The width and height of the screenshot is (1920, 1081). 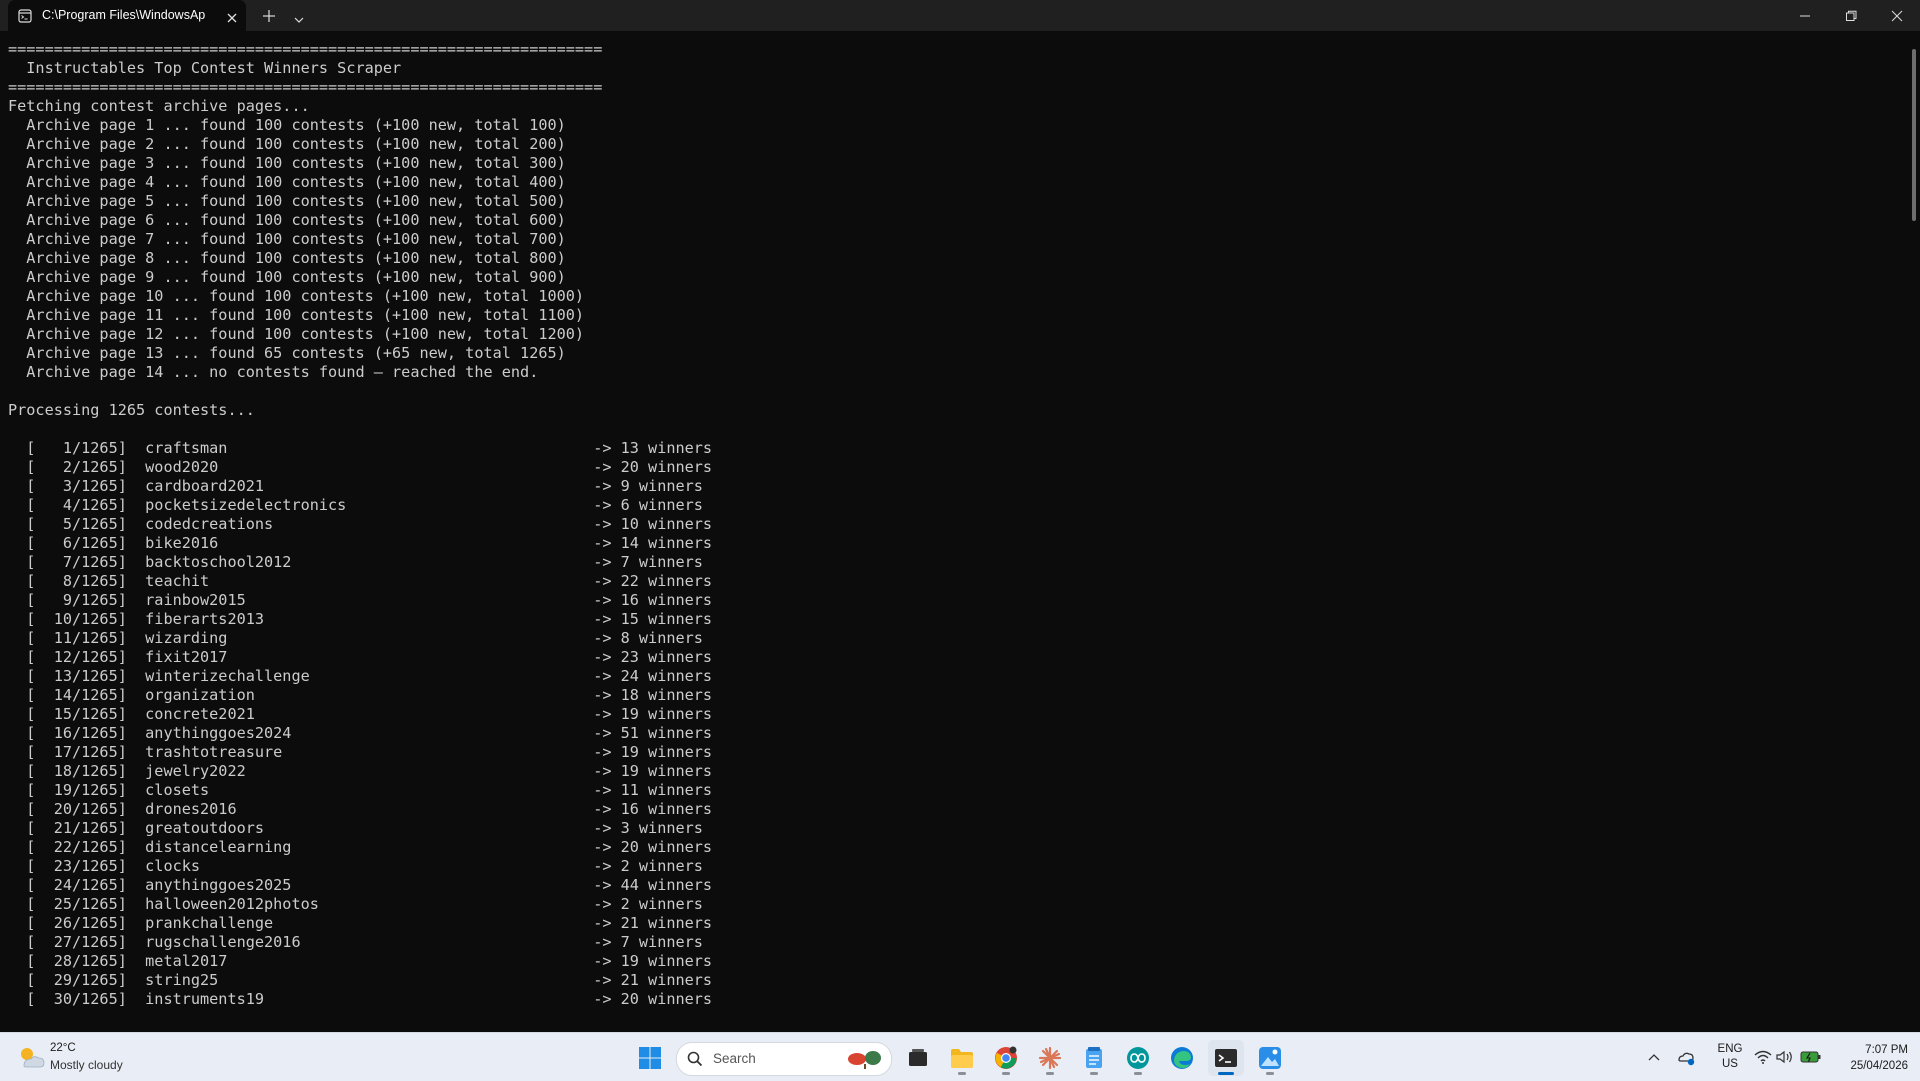 What do you see at coordinates (1886, 1050) in the screenshot?
I see `clock-time: 7:07 PM` at bounding box center [1886, 1050].